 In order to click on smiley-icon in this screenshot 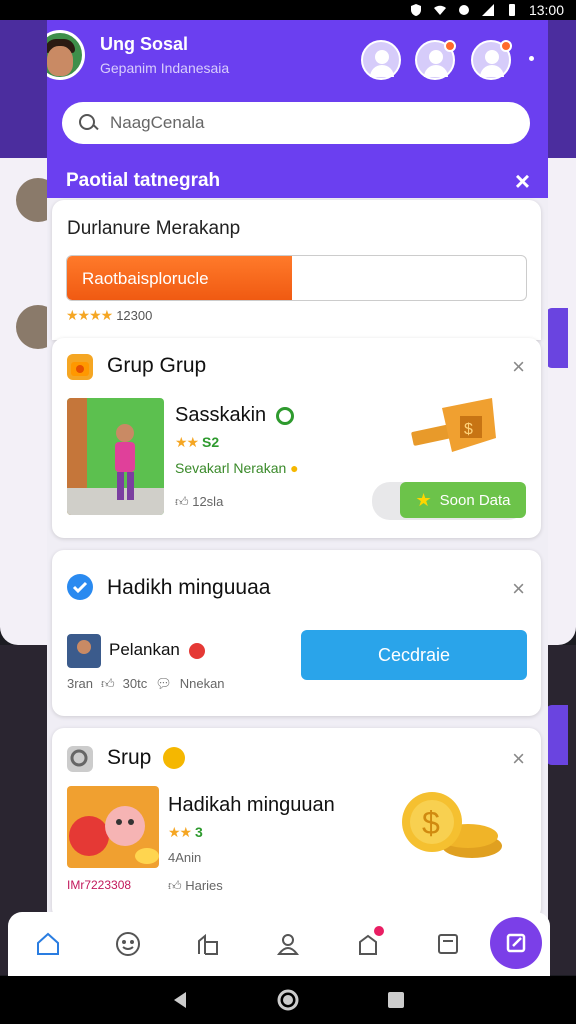, I will do `click(128, 944)`.